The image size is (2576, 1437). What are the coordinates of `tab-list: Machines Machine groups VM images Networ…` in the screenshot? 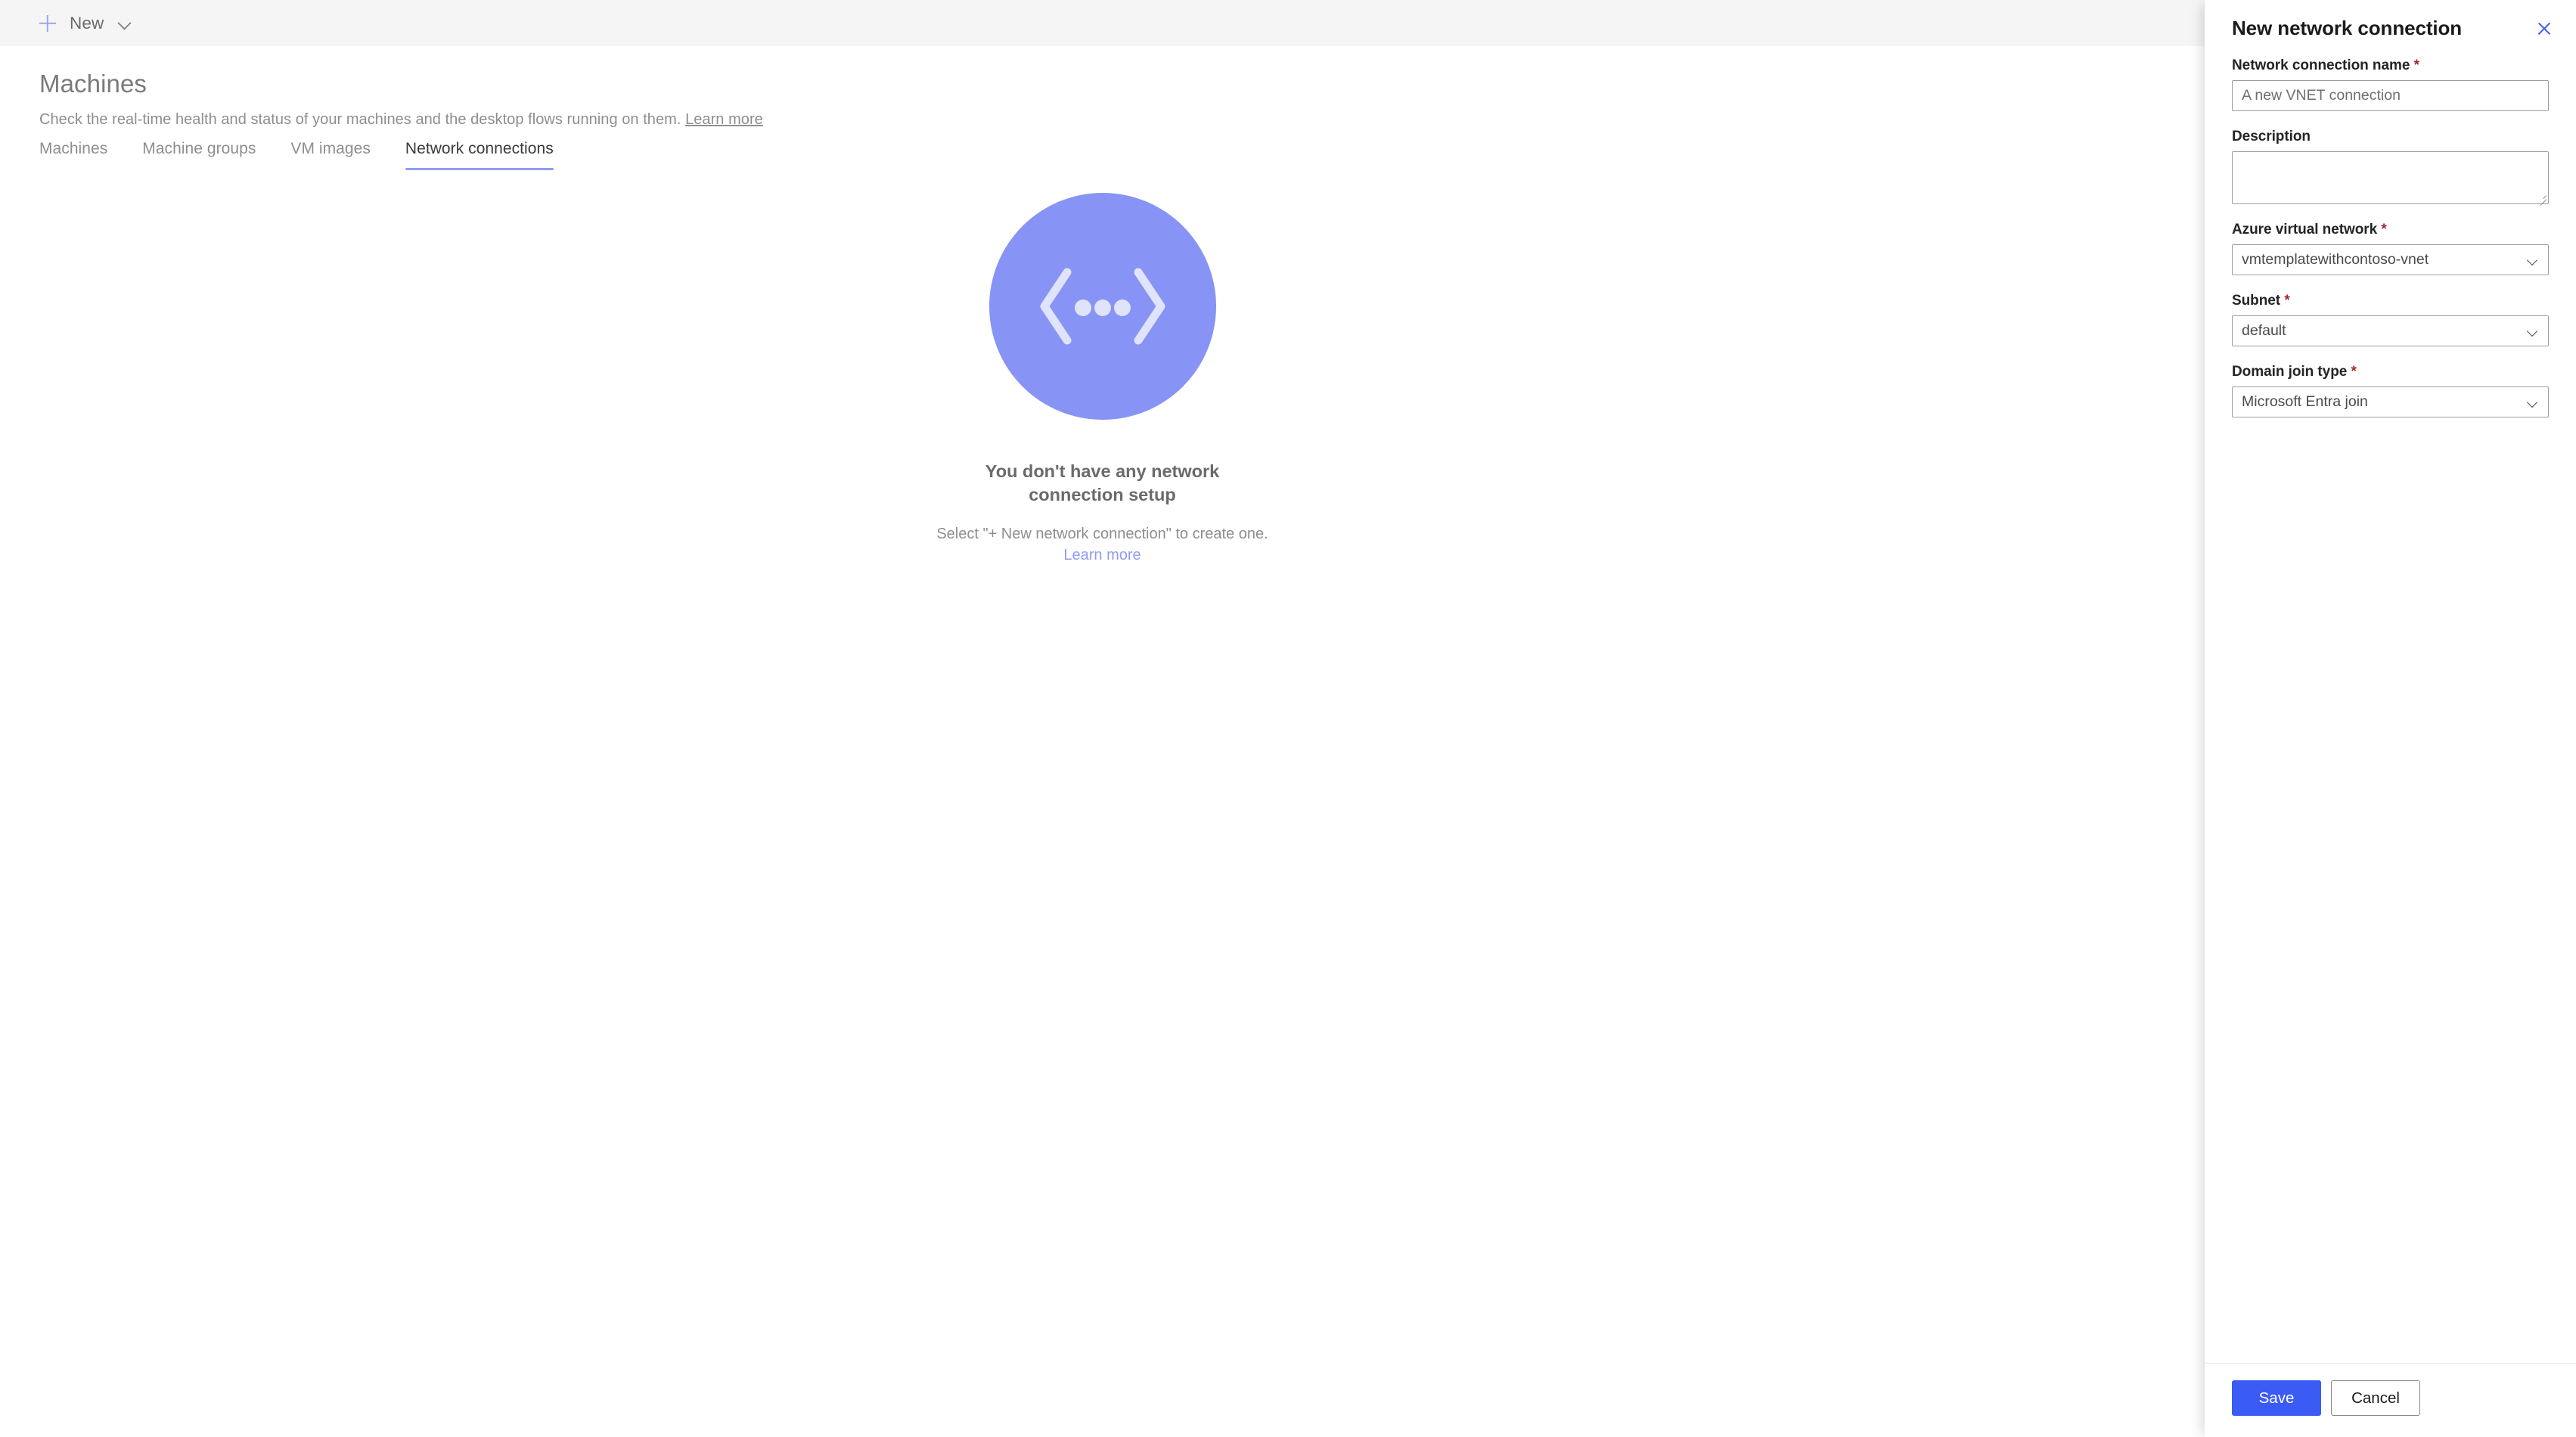 It's located at (305, 155).